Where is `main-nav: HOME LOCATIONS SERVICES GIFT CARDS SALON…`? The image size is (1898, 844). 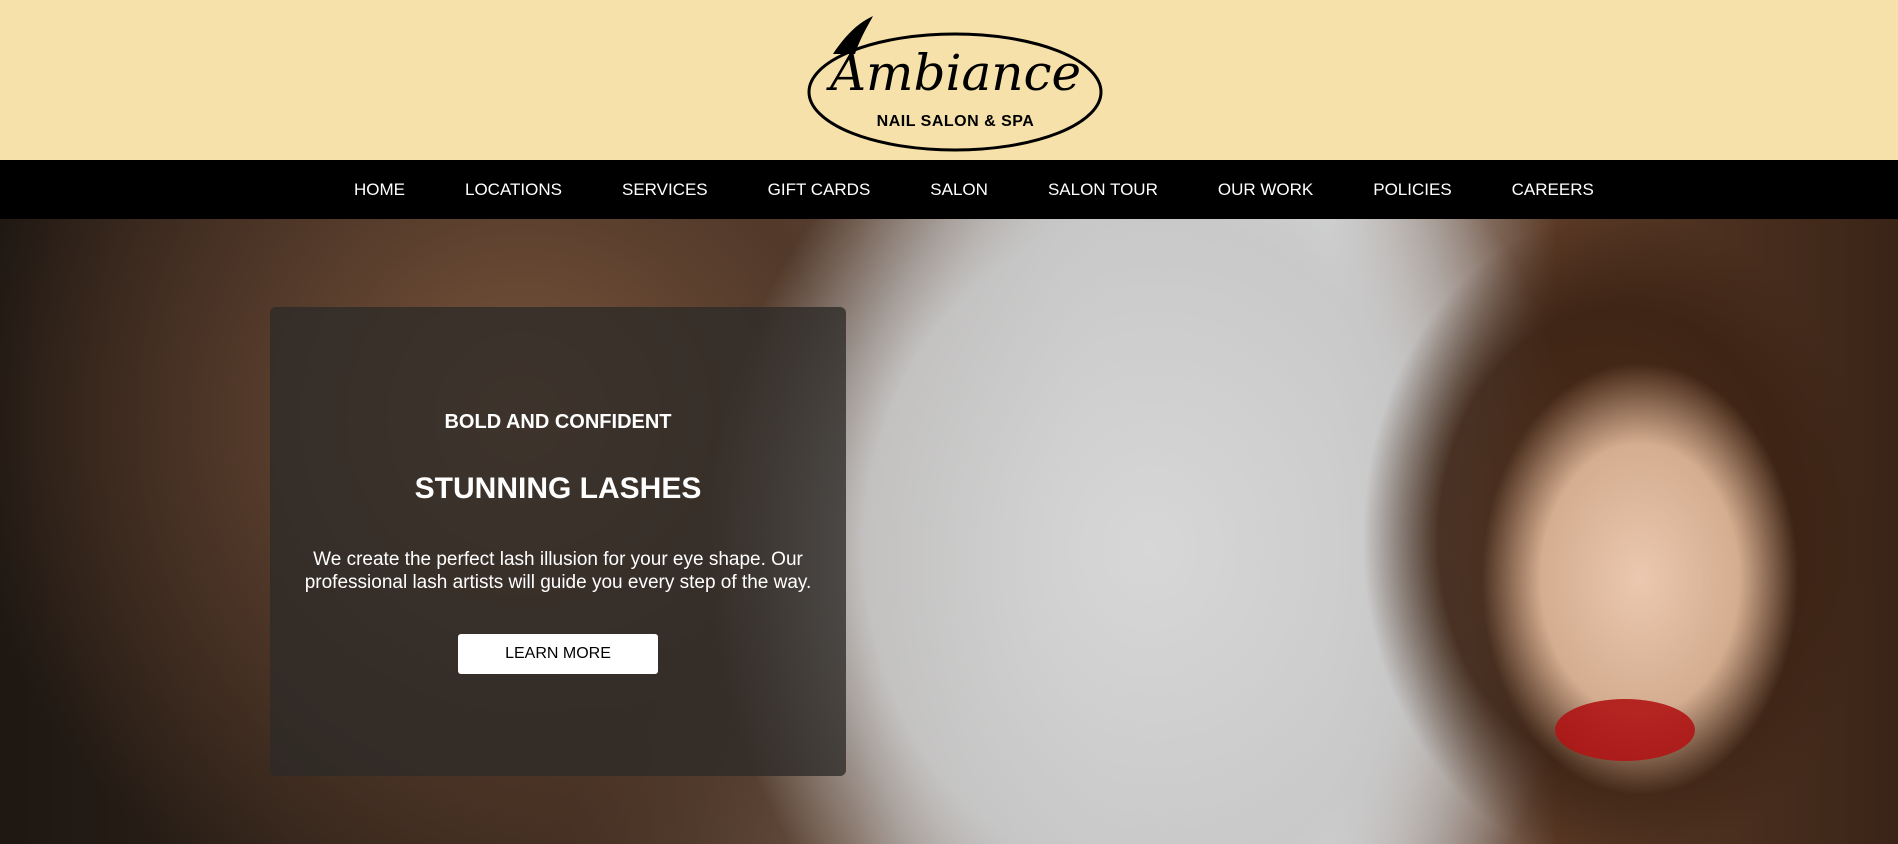
main-nav: HOME LOCATIONS SERVICES GIFT CARDS SALON… is located at coordinates (949, 189).